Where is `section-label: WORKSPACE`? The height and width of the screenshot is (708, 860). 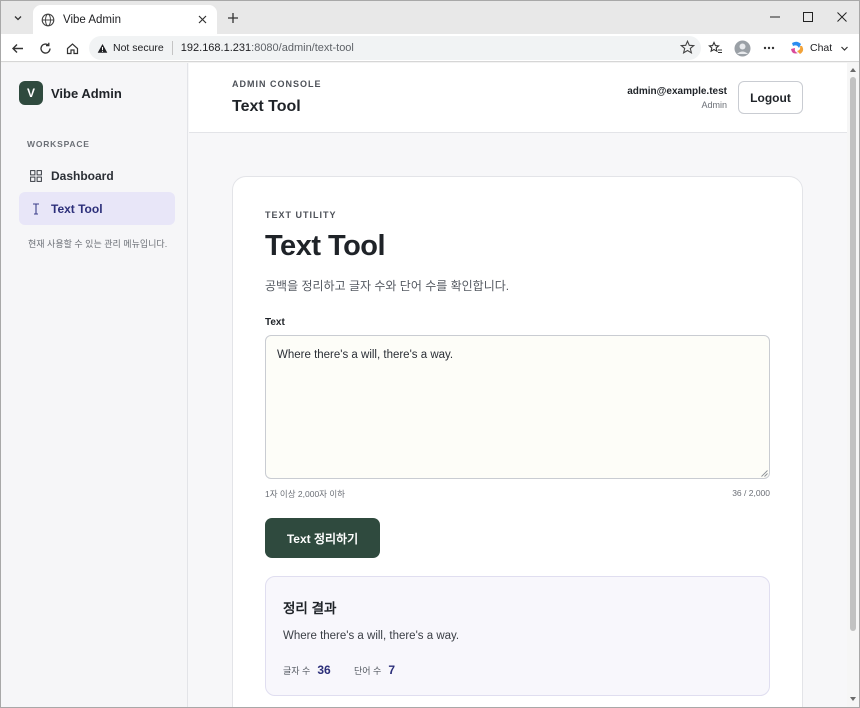
section-label: WORKSPACE is located at coordinates (58, 144).